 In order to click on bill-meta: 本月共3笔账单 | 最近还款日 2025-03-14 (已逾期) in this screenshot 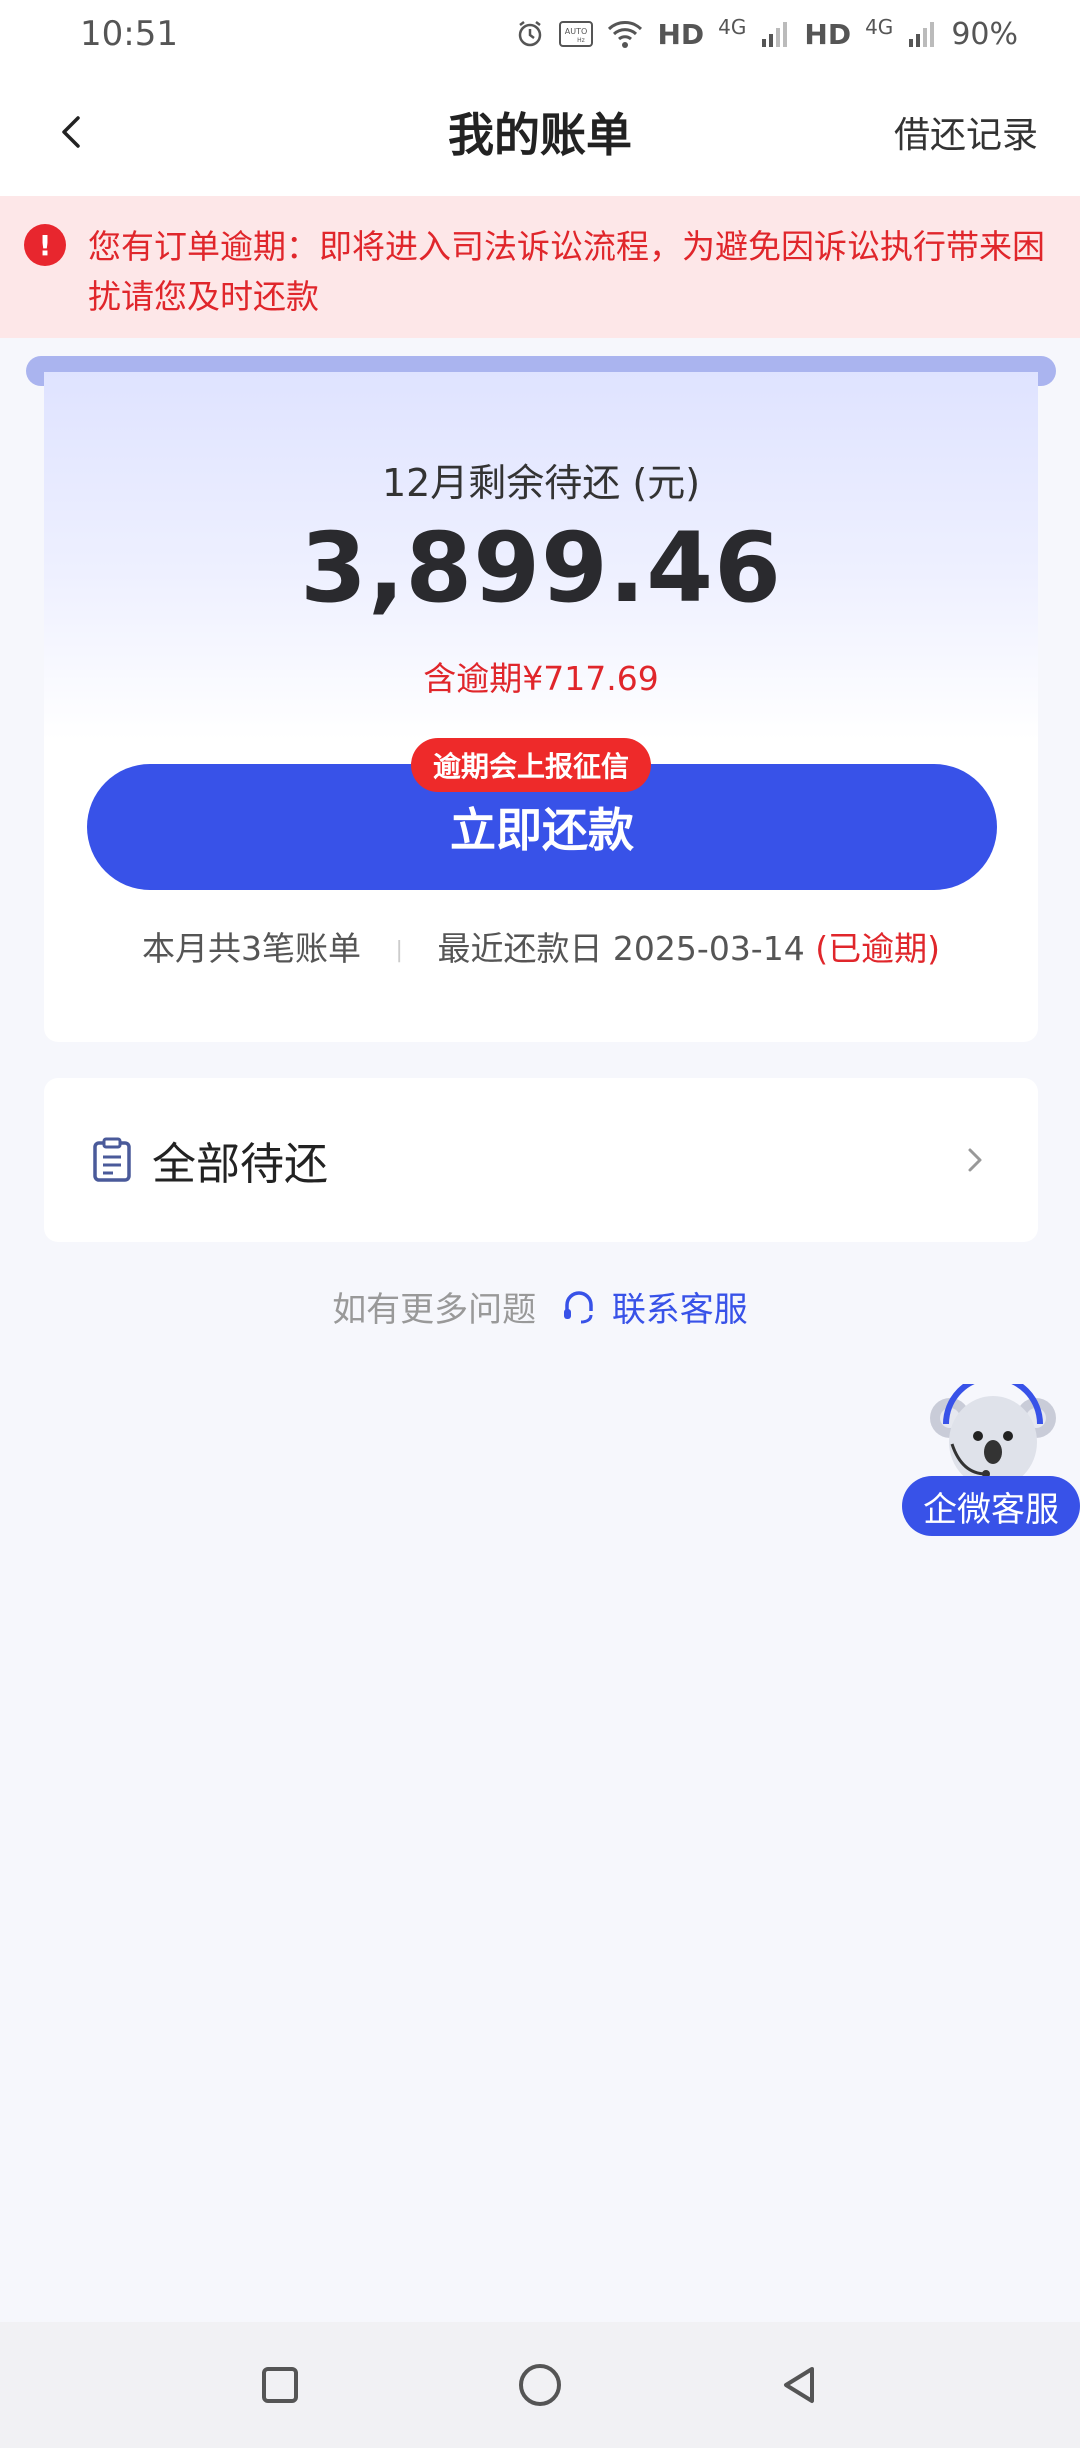, I will do `click(541, 946)`.